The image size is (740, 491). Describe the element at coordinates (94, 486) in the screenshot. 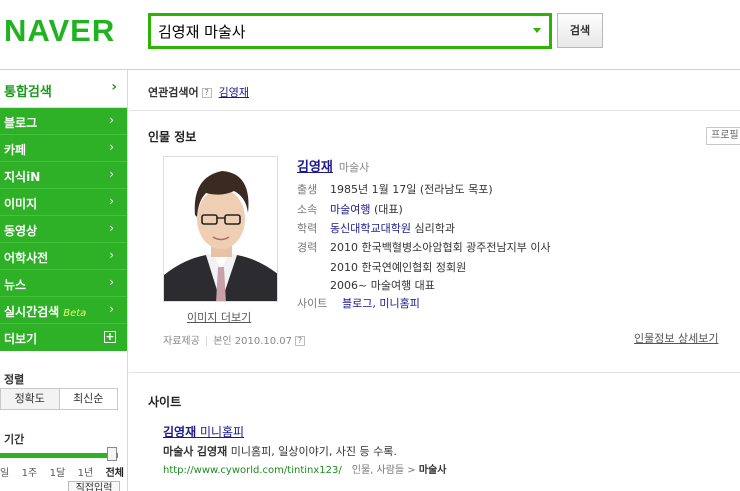

I see `direct-input-button: 직접입력` at that location.